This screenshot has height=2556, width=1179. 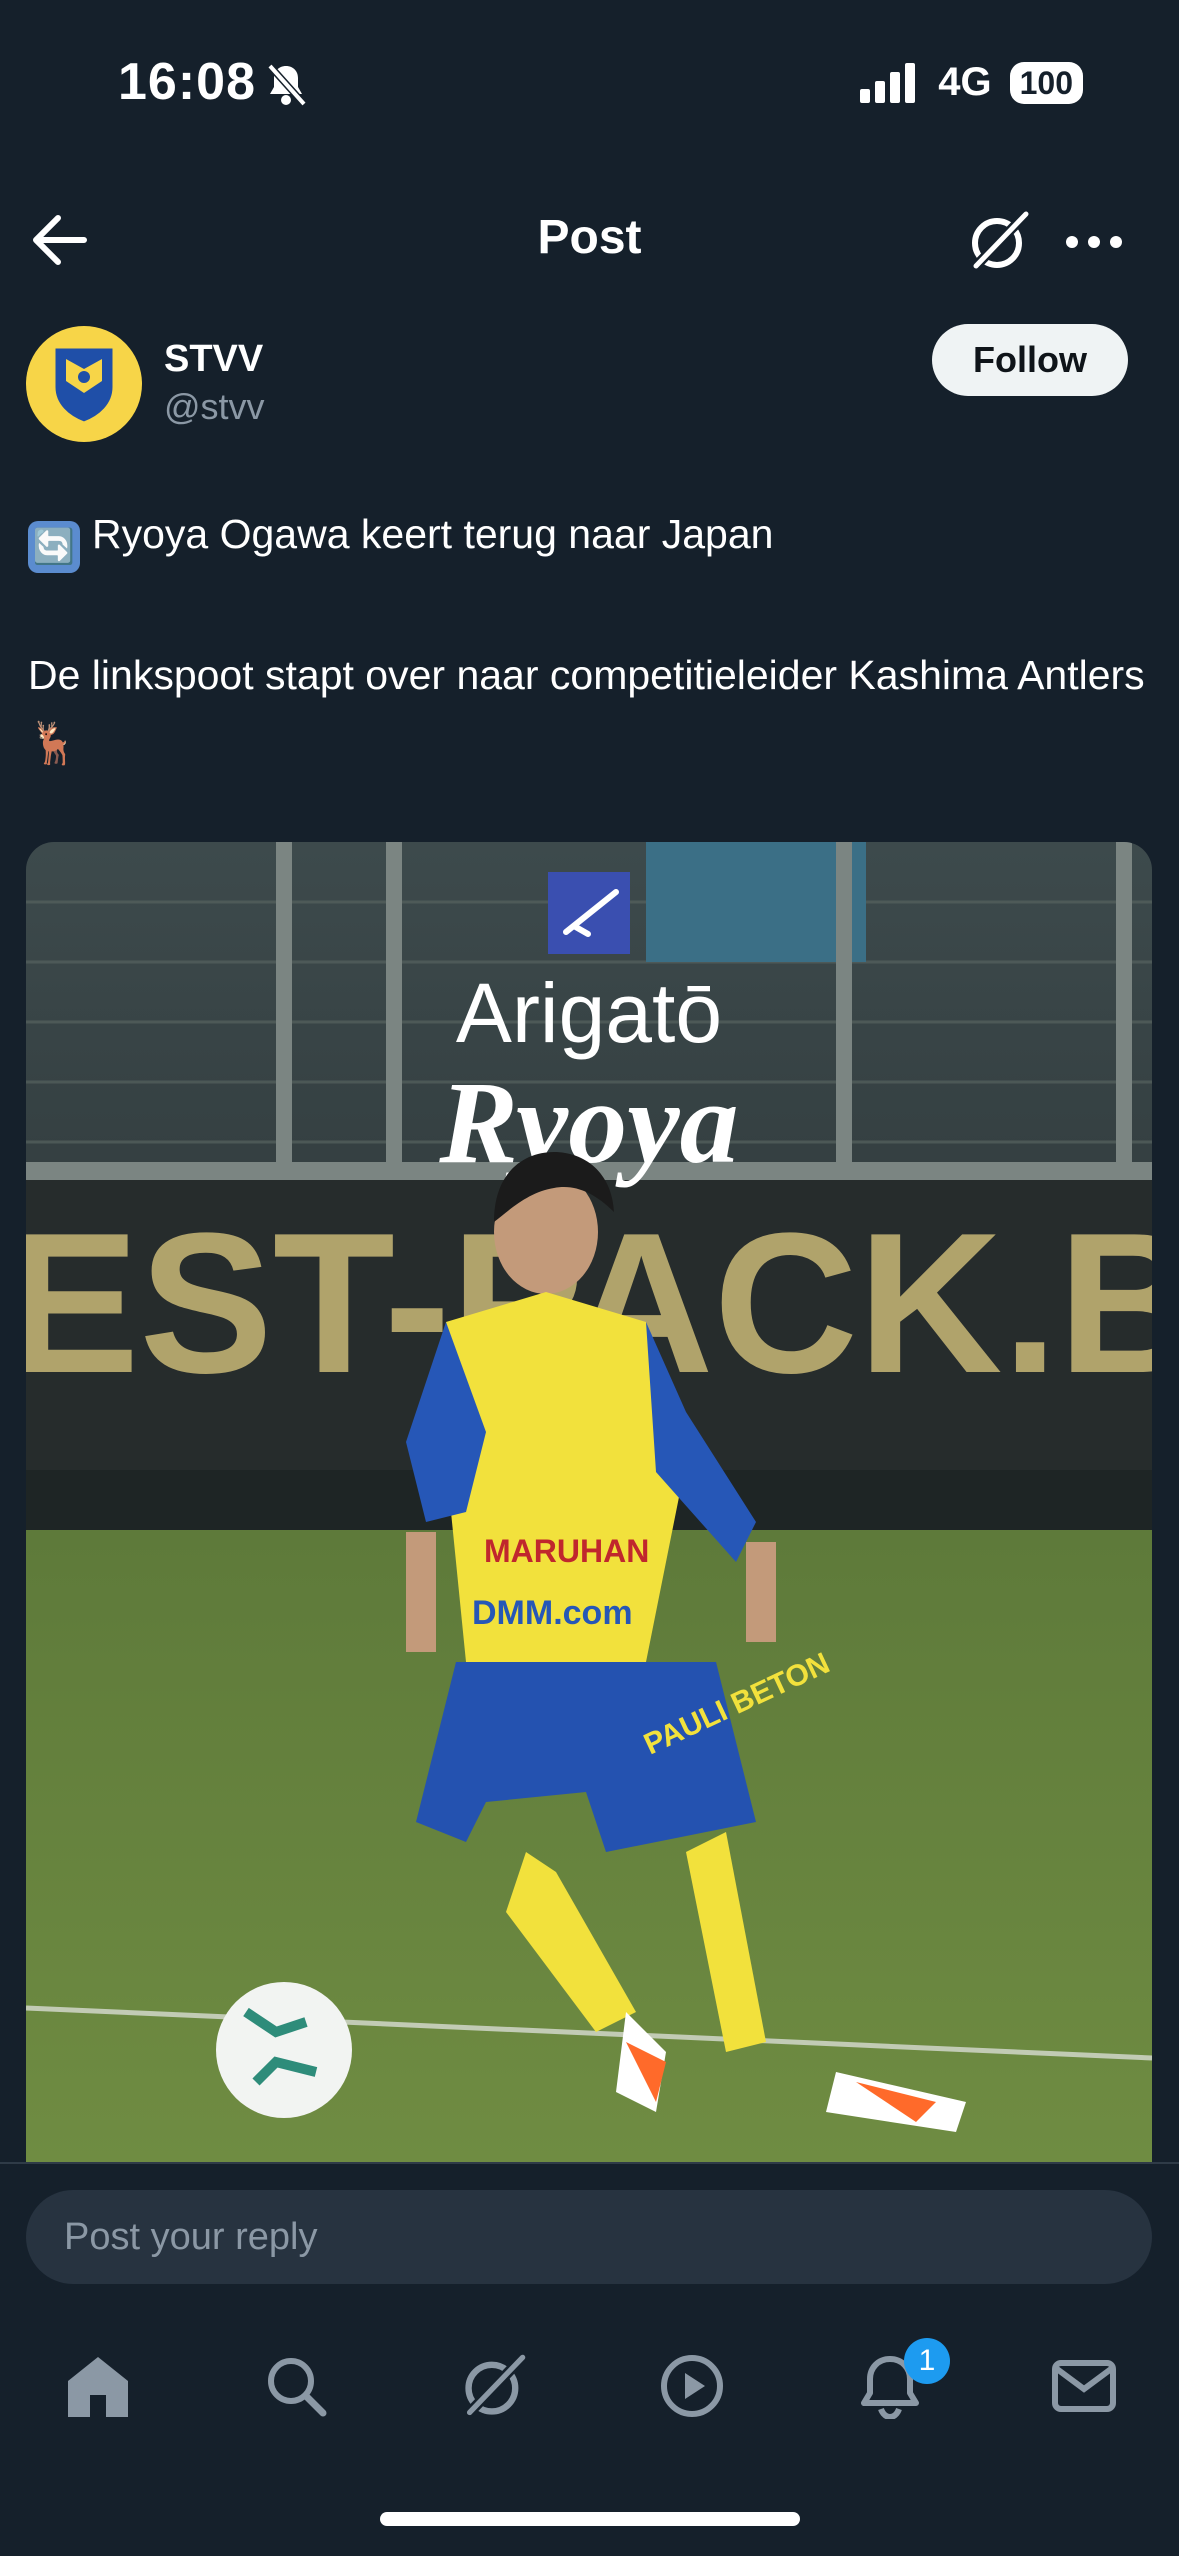 I want to click on home-indicator, so click(x=590, y=2519).